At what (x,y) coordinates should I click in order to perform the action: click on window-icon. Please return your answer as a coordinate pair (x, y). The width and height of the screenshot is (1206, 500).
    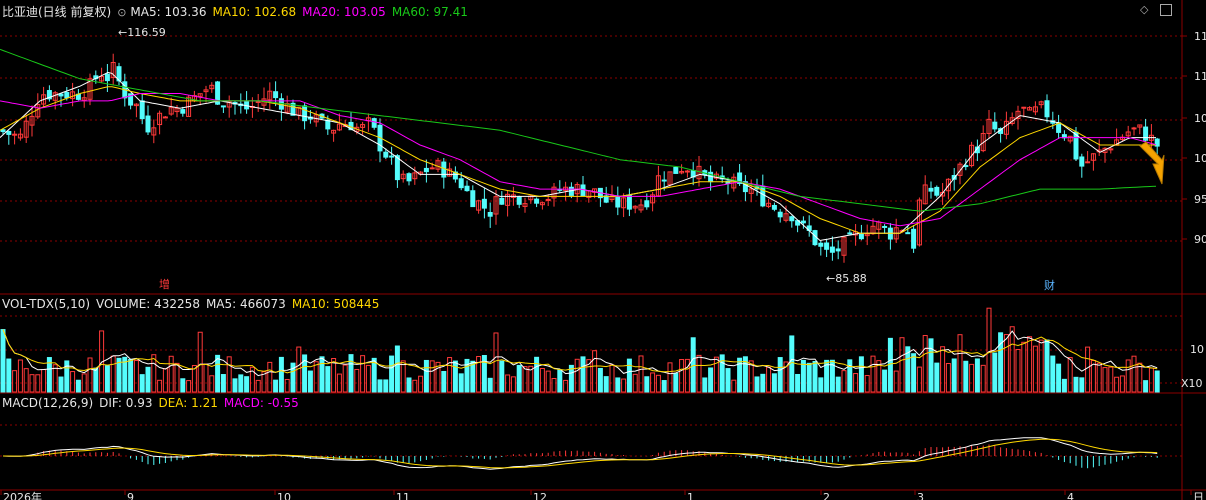
    Looking at the image, I should click on (1166, 10).